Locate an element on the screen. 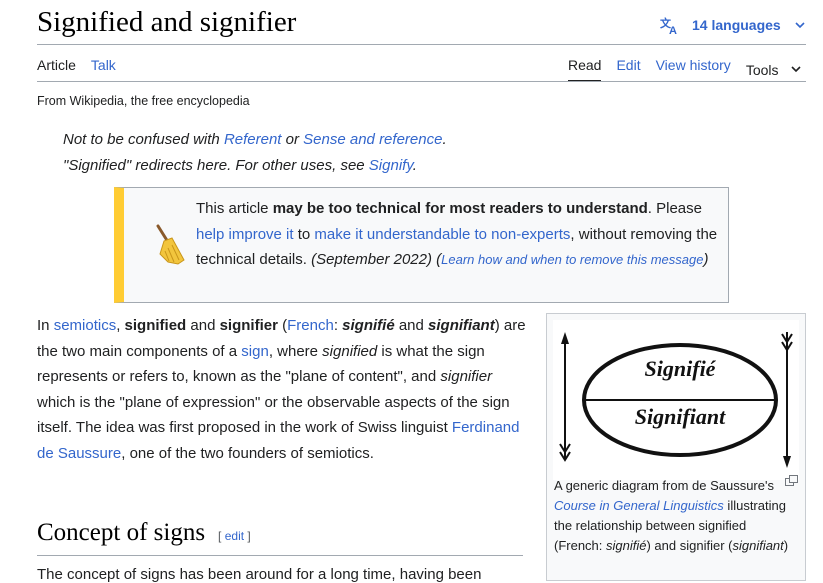  hatnote-text: or is located at coordinates (292, 139).